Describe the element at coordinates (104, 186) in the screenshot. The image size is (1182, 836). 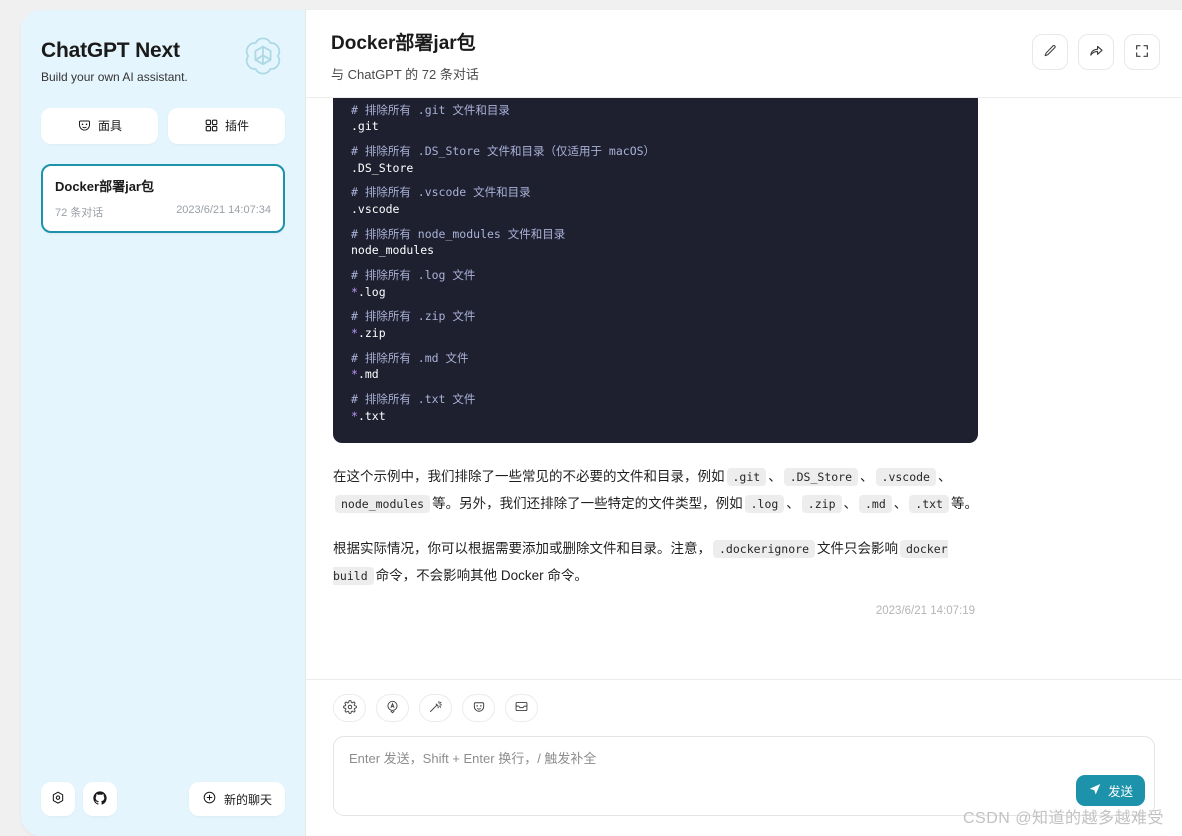
I see `chat-item-title: Docker部署jar包` at that location.